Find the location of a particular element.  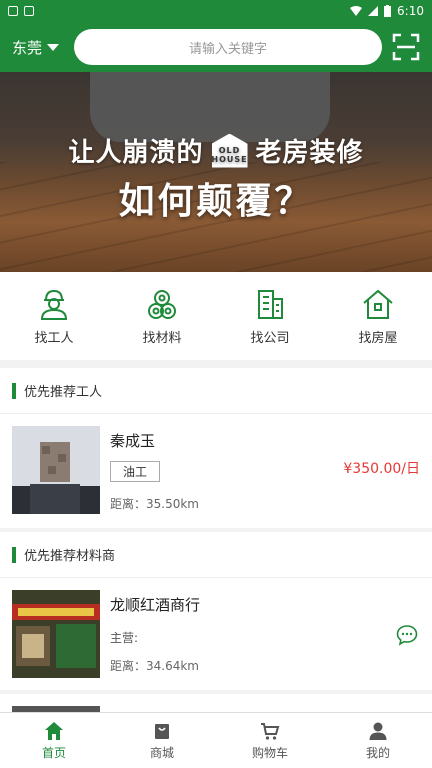

section-title: 优先推荐工人 is located at coordinates (63, 392).